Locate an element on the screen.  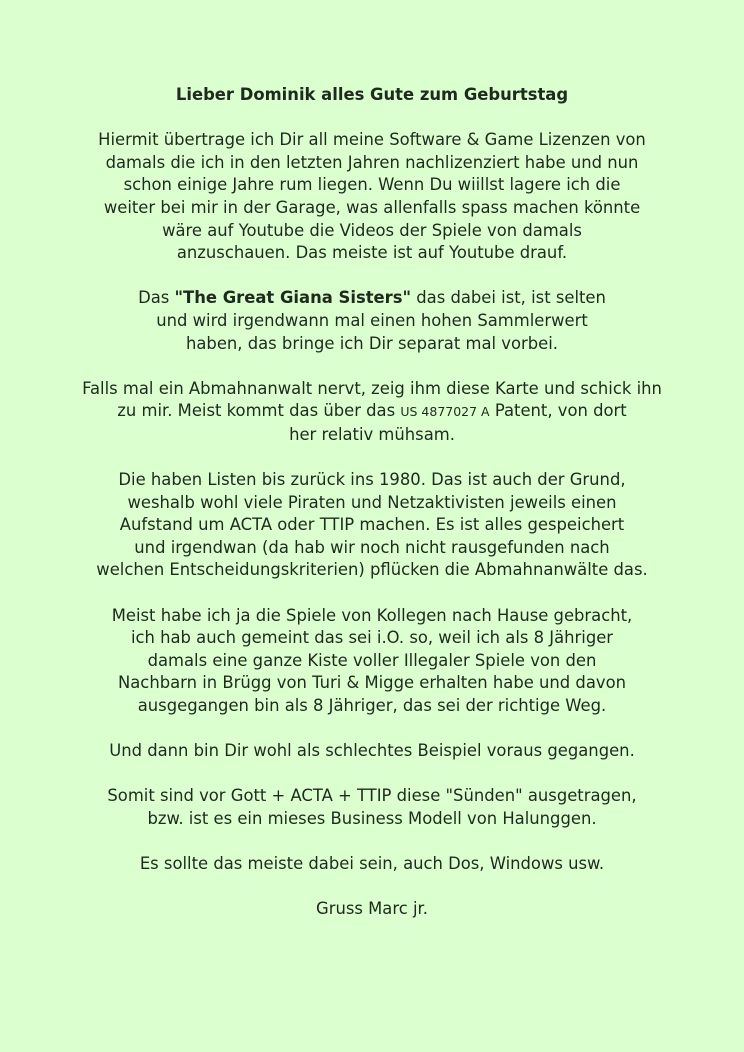
patent-number: US 4877027 A is located at coordinates (445, 412).